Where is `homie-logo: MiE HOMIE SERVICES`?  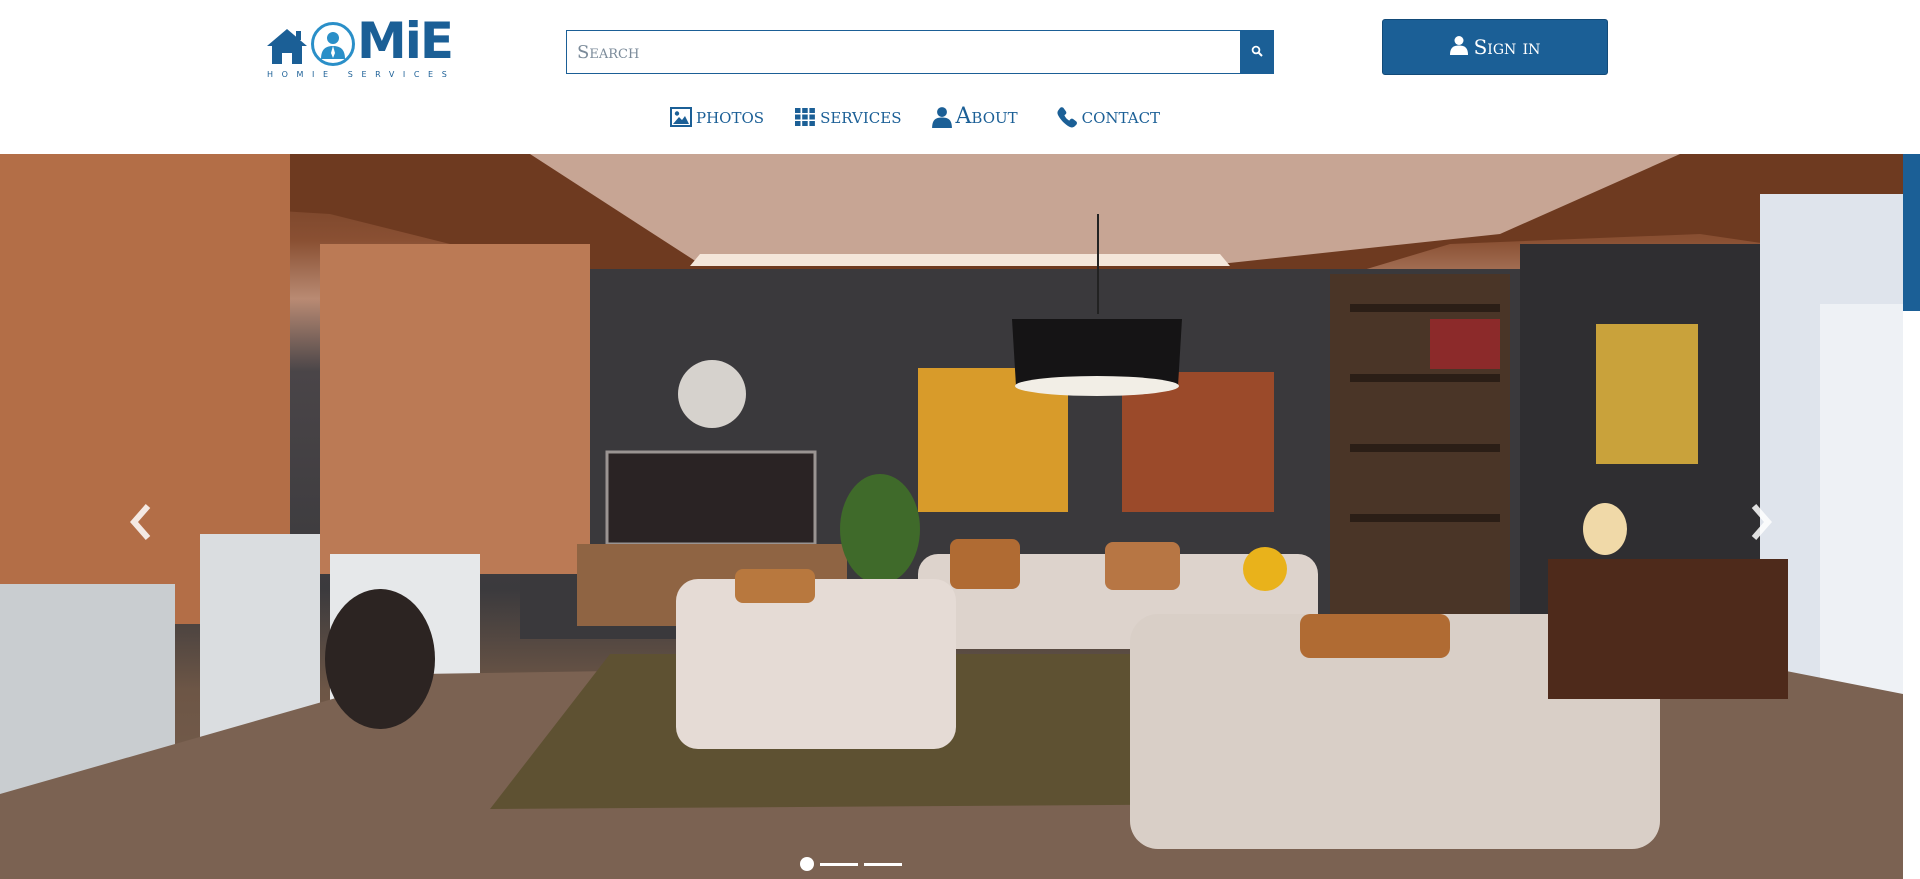
homie-logo: MiE HOMIE SERVICES is located at coordinates (360, 48).